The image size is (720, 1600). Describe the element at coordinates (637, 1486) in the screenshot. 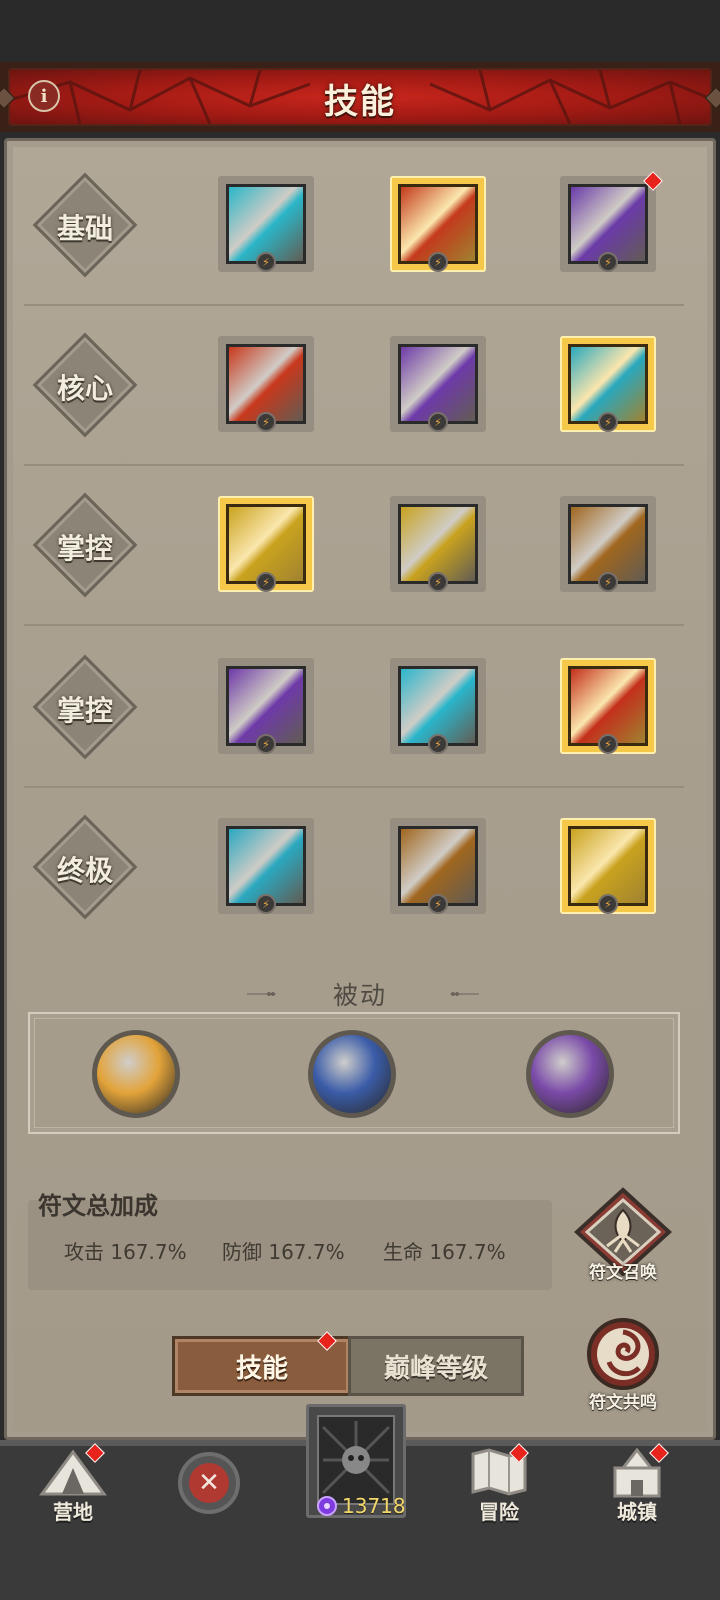

I see `nav-town: 城镇` at that location.